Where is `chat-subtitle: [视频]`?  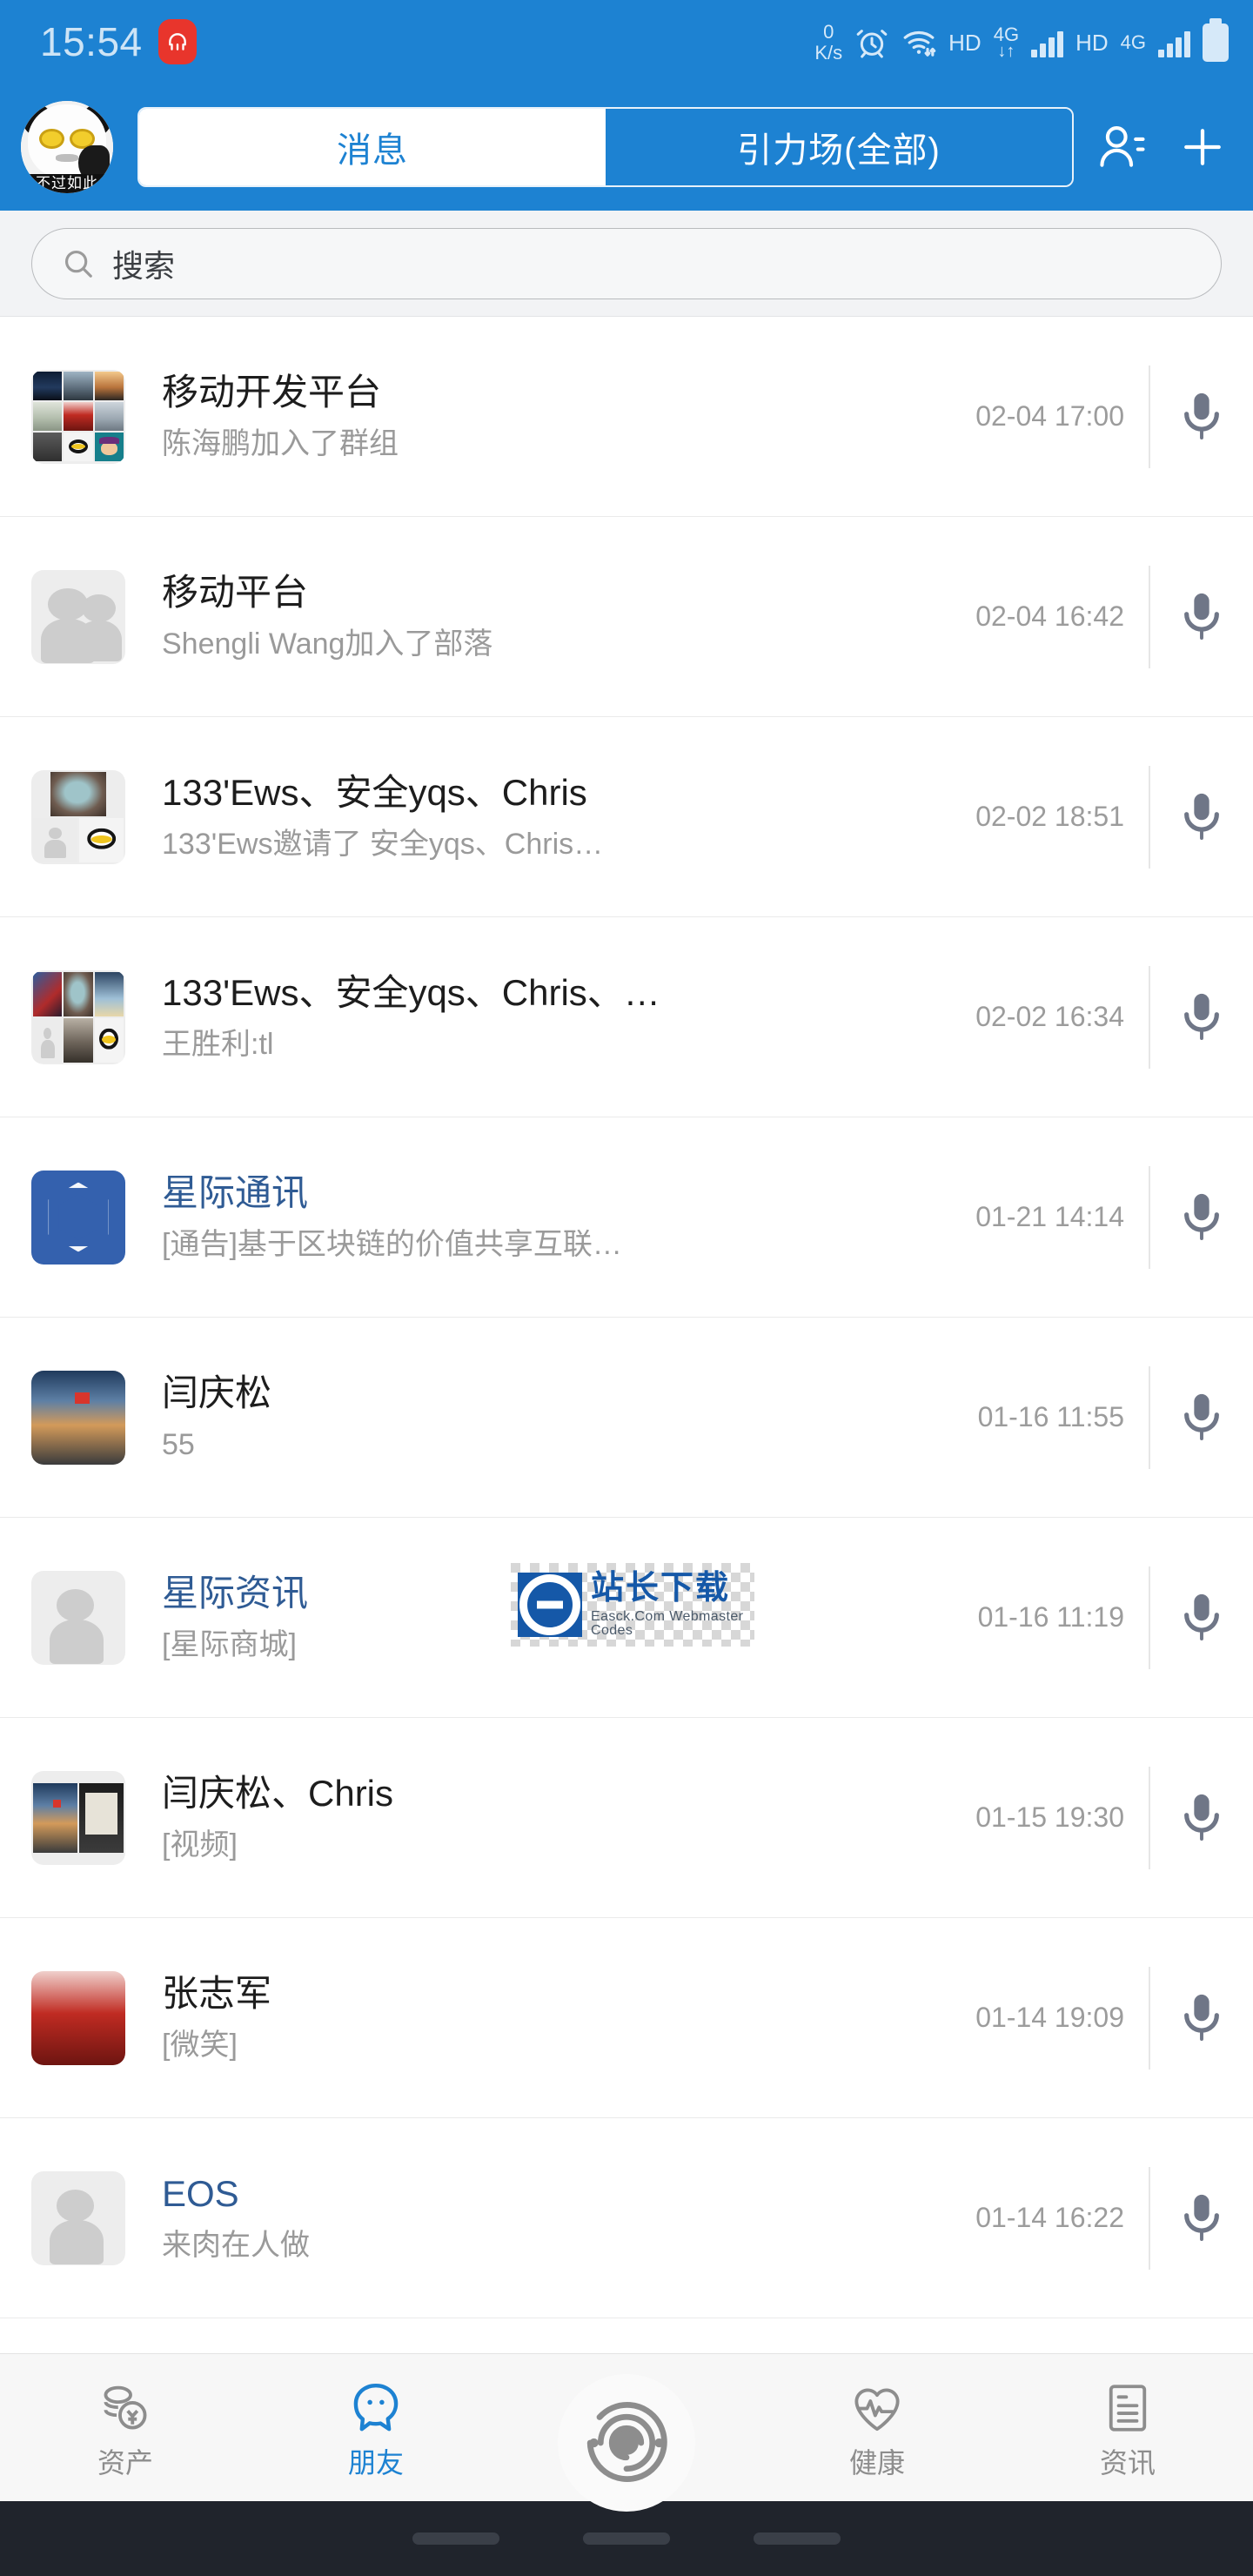 chat-subtitle: [视频] is located at coordinates (200, 1845).